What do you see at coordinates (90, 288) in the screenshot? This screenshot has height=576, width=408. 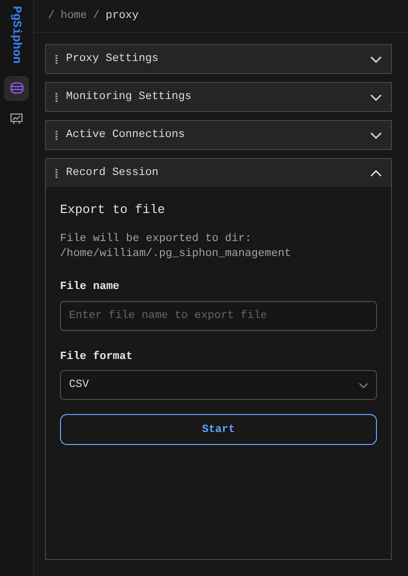 I see `field-label: File name` at bounding box center [90, 288].